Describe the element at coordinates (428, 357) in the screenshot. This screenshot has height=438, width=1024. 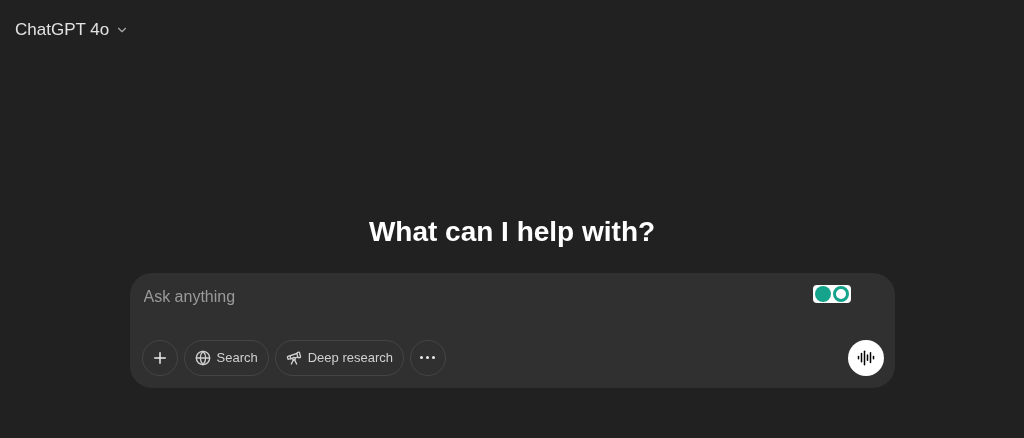
I see `more-icon` at that location.